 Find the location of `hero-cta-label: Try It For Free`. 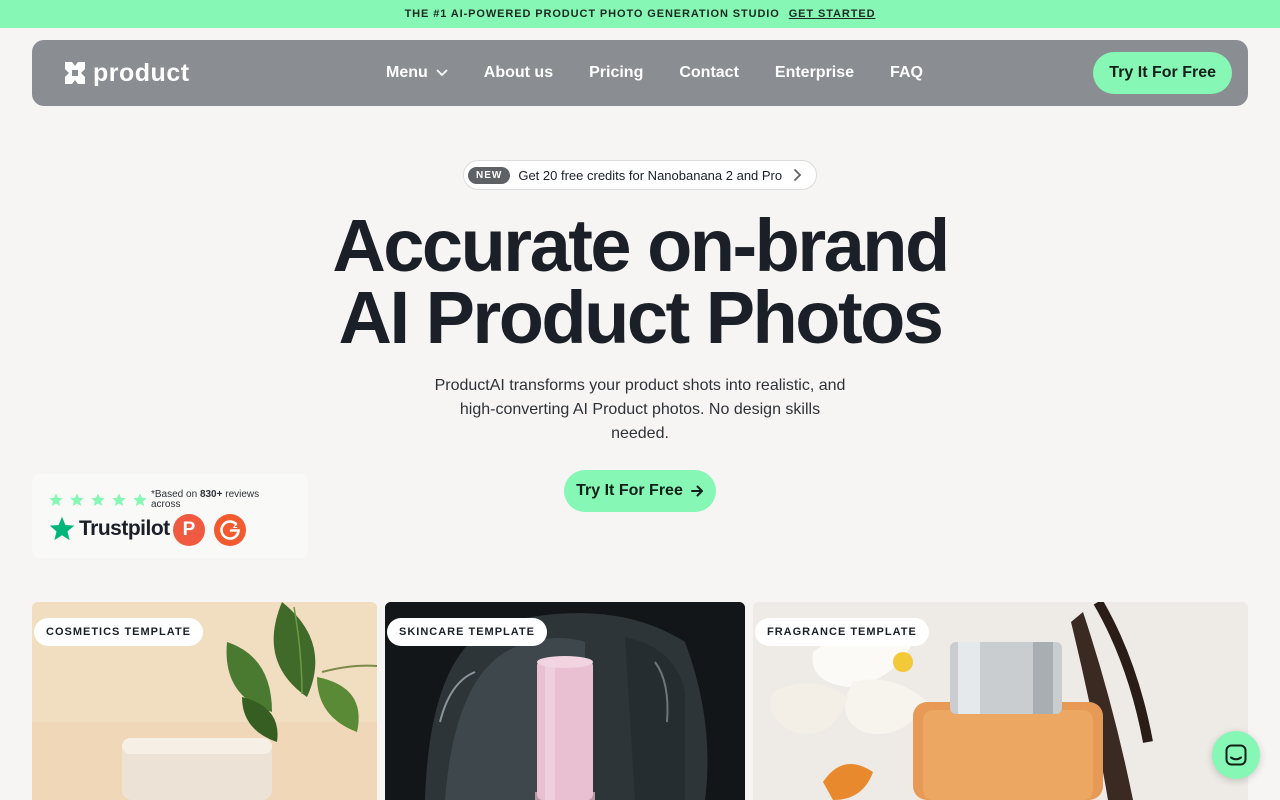

hero-cta-label: Try It For Free is located at coordinates (629, 490).